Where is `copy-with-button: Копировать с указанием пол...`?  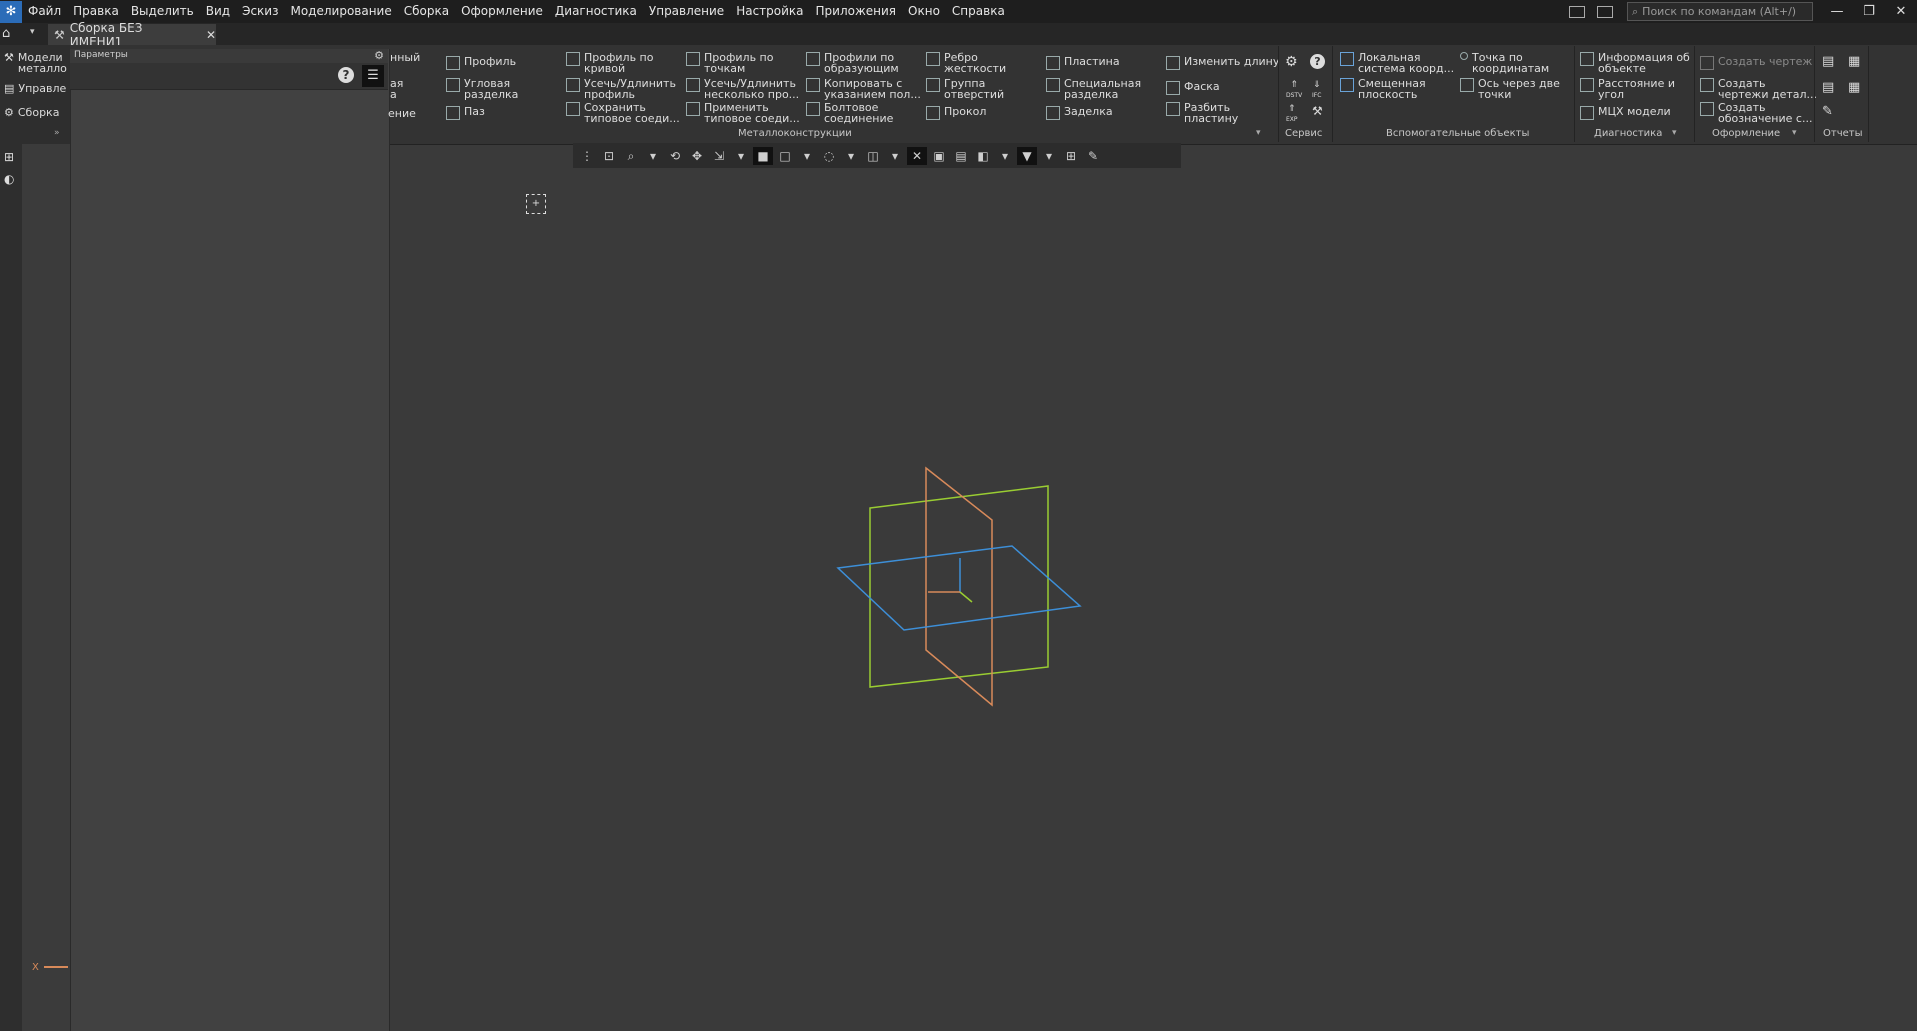 copy-with-button: Копировать с указанием пол... is located at coordinates (863, 89).